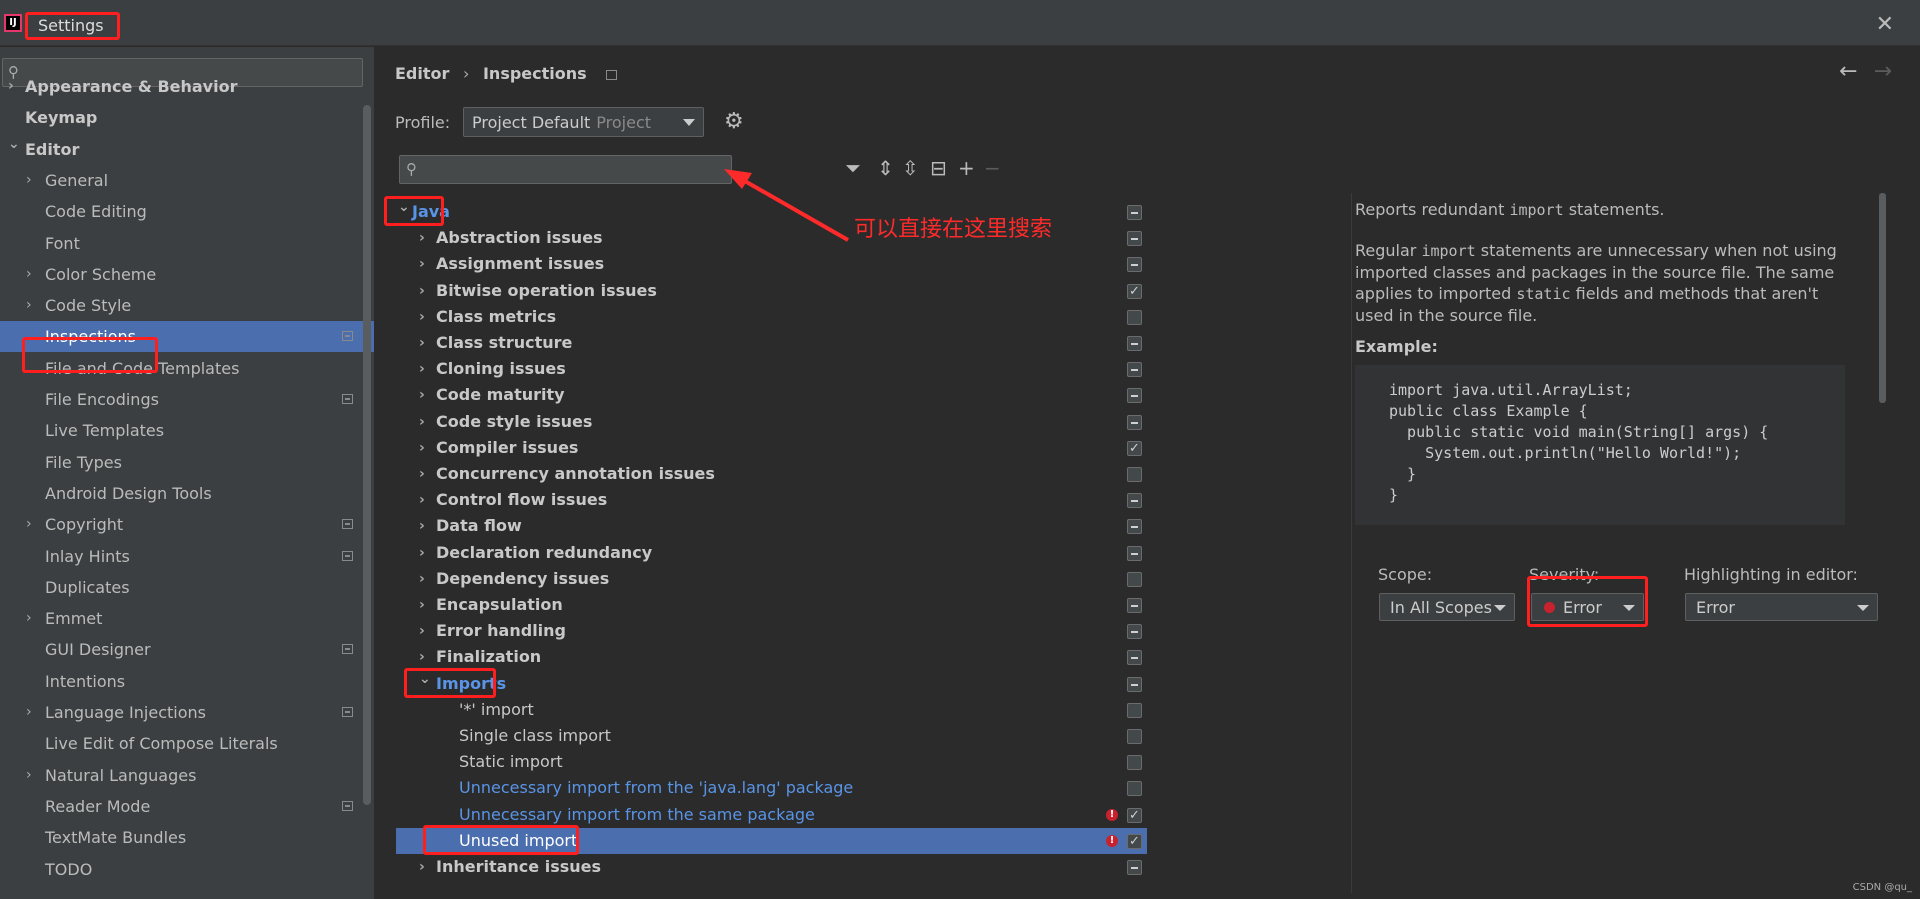 This screenshot has height=899, width=1920. Describe the element at coordinates (1447, 607) in the screenshot. I see `scope-dropdown: In All Scopes` at that location.